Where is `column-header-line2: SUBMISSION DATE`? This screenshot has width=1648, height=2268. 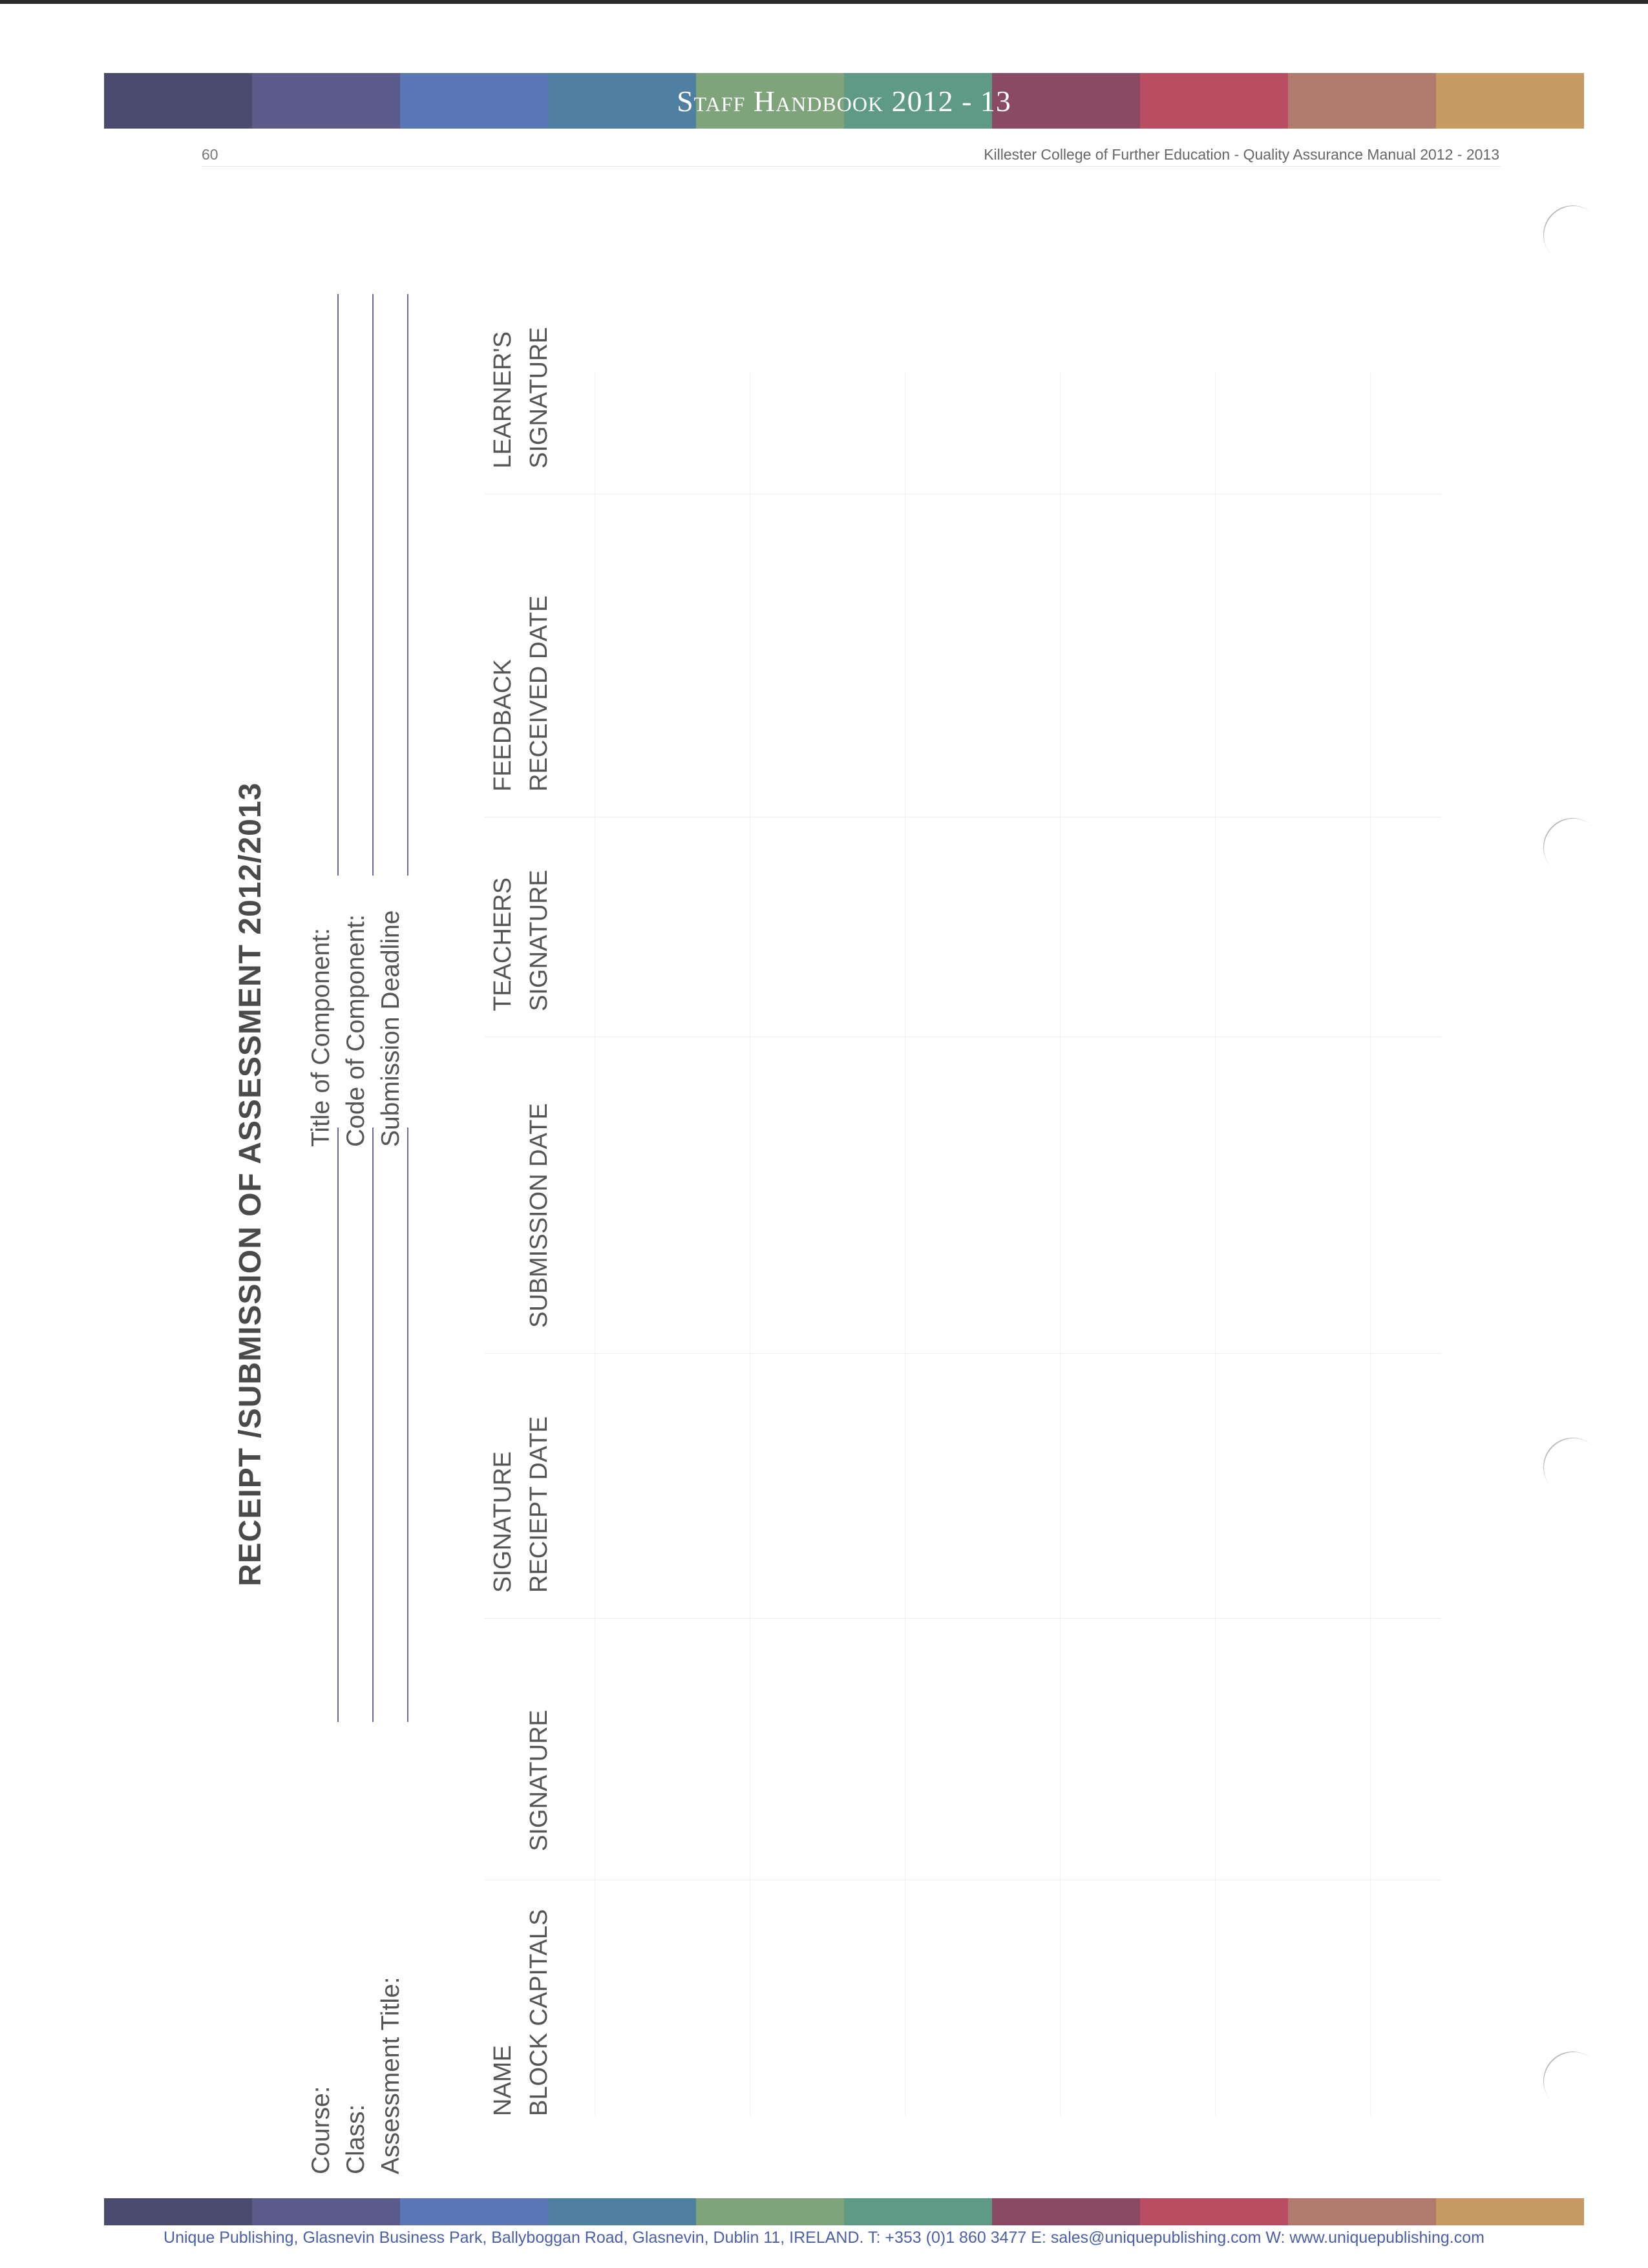 column-header-line2: SUBMISSION DATE is located at coordinates (539, 1216).